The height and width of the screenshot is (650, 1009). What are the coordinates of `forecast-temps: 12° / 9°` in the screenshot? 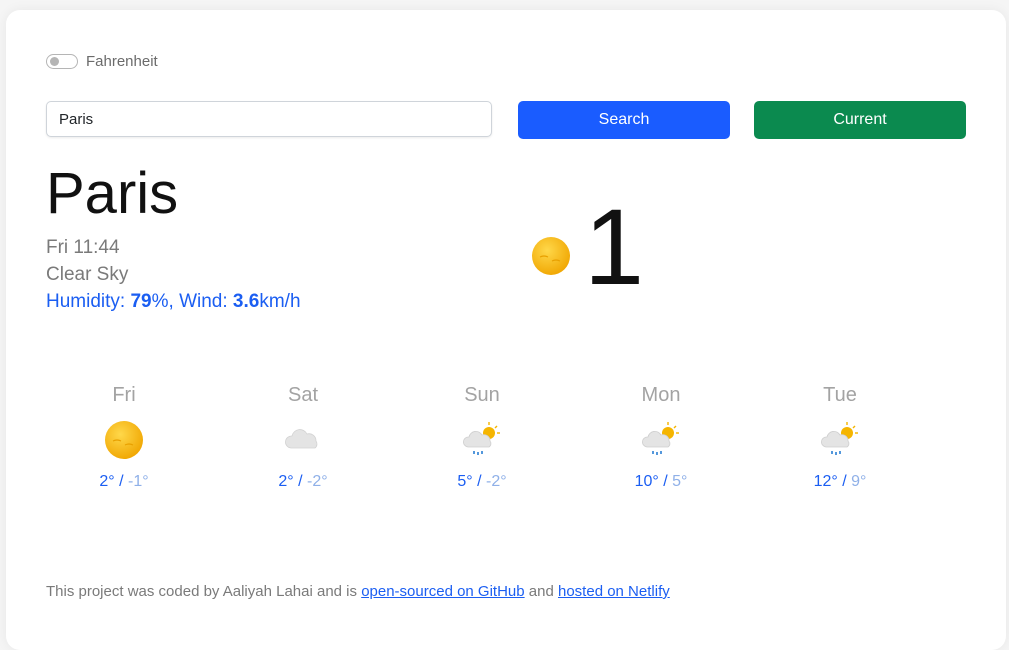 It's located at (840, 482).